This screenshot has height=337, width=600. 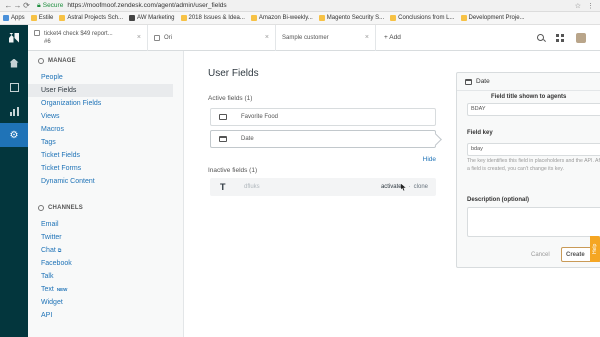 What do you see at coordinates (65, 208) in the screenshot?
I see `section-channels-heading: CHANNELS` at bounding box center [65, 208].